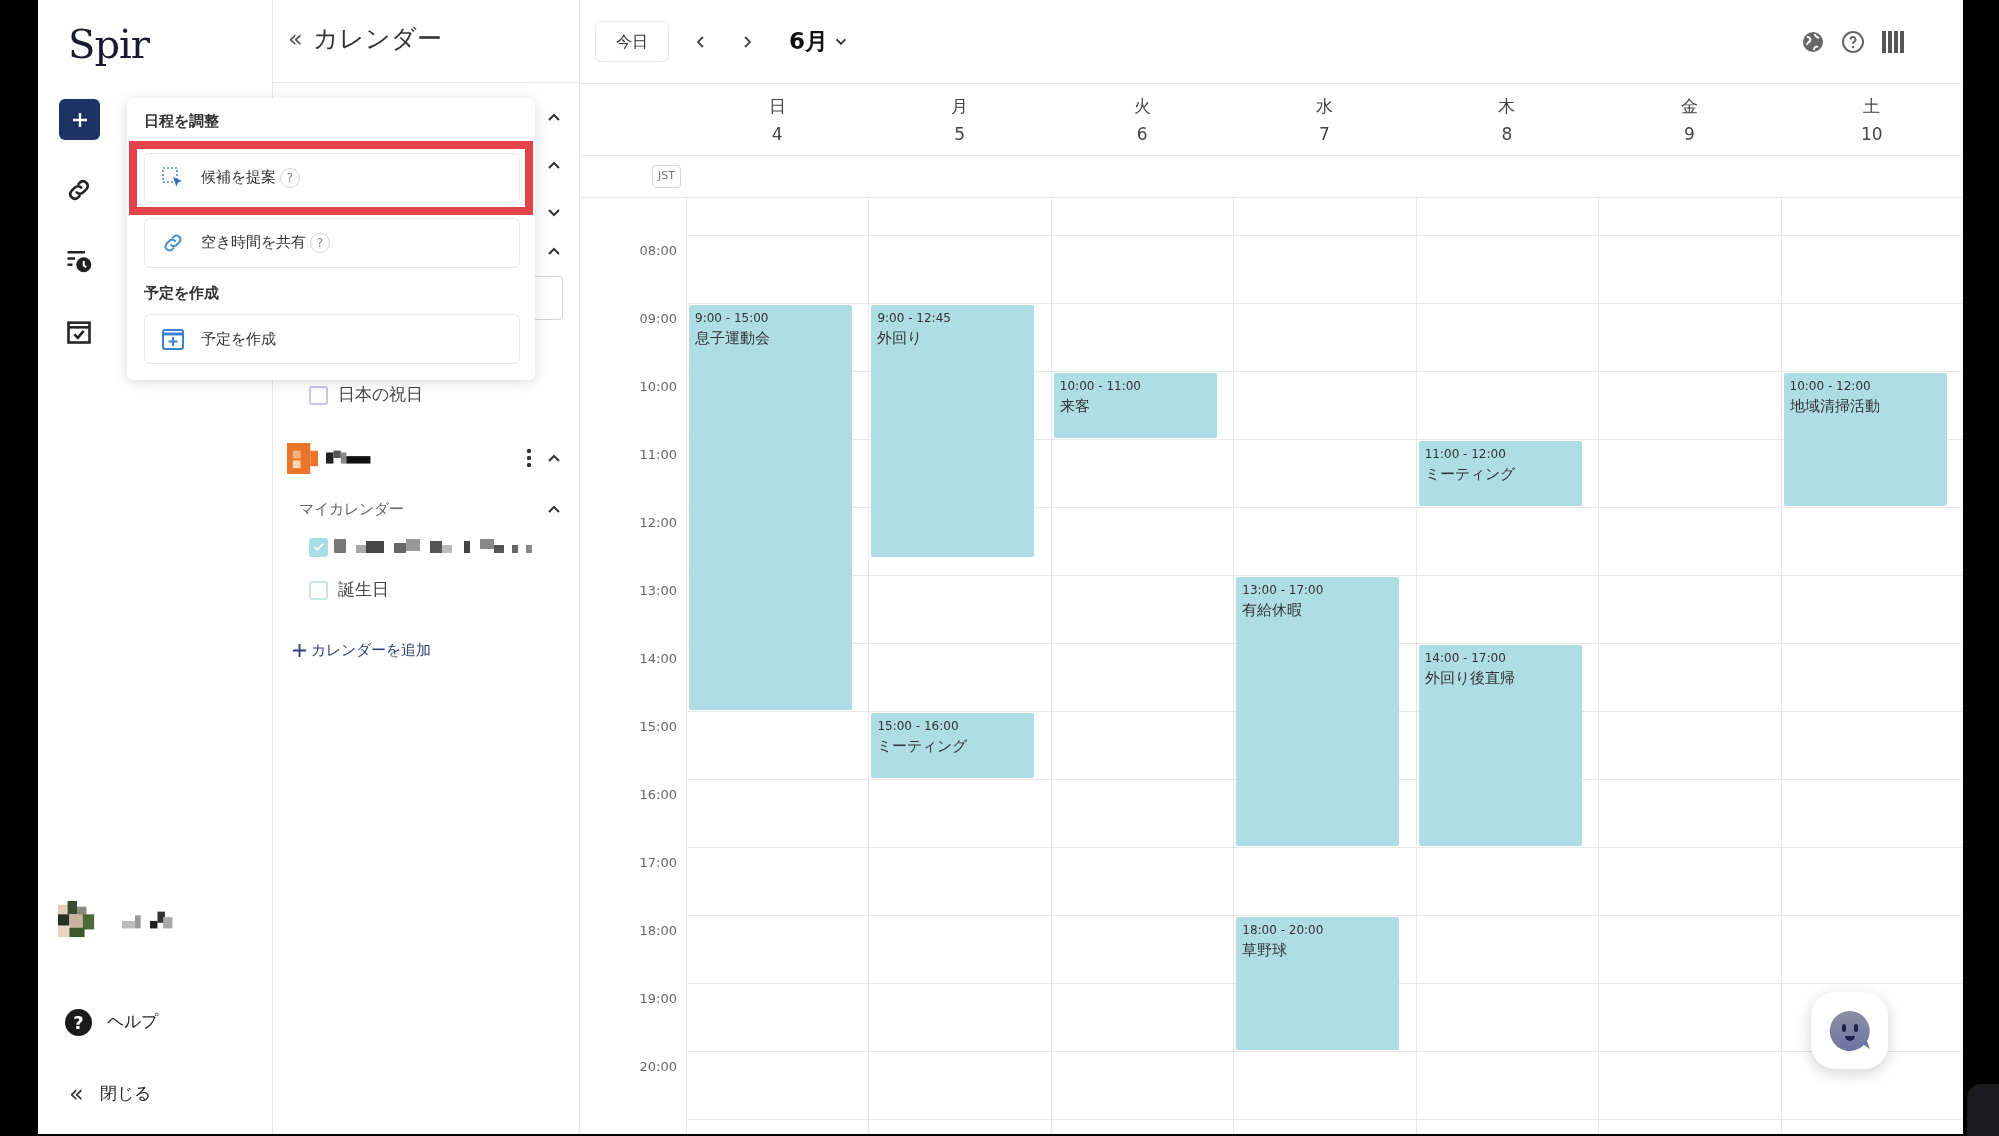 This screenshot has height=1136, width=1999. I want to click on event-title: 外回り, so click(900, 338).